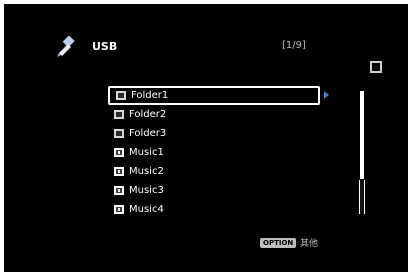  I want to click on list-item-label: Music2, so click(146, 171).